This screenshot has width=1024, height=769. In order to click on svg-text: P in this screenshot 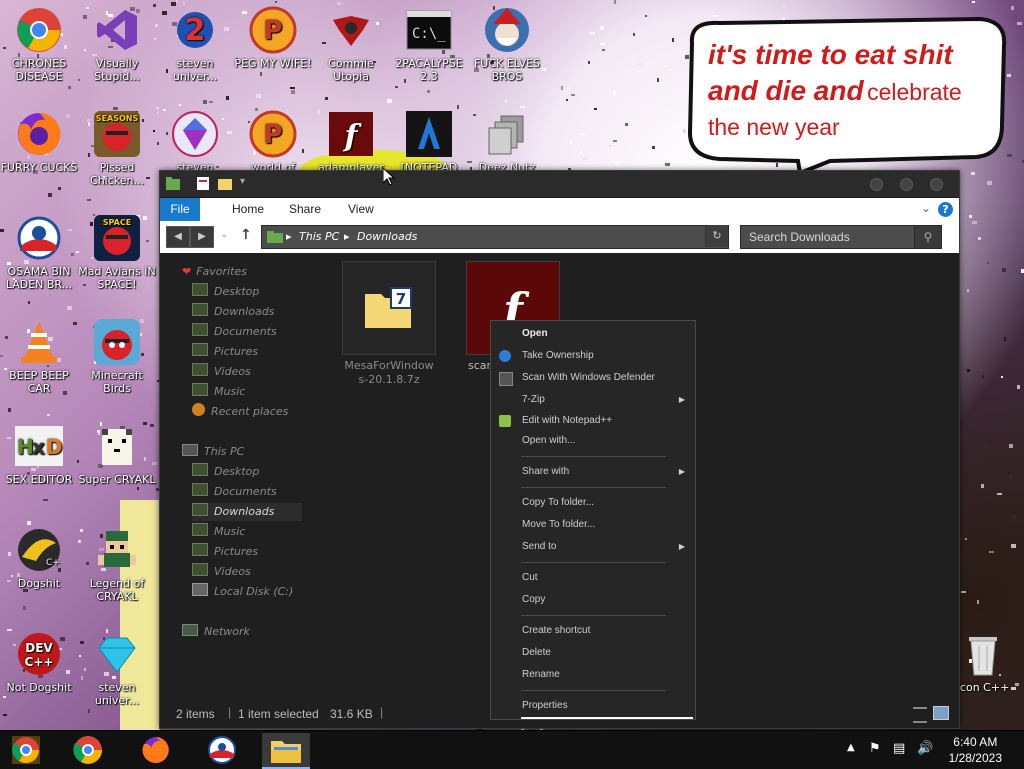, I will do `click(272, 135)`.